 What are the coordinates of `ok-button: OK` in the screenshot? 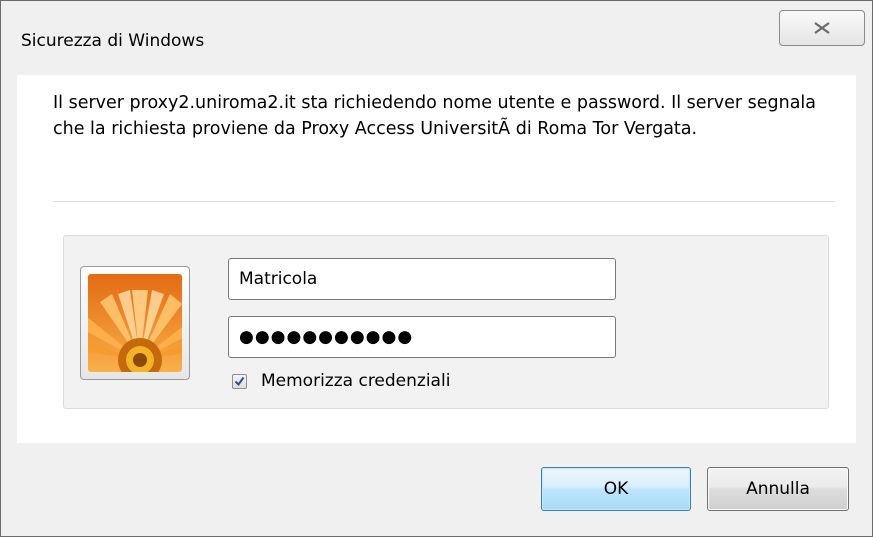 It's located at (616, 489).